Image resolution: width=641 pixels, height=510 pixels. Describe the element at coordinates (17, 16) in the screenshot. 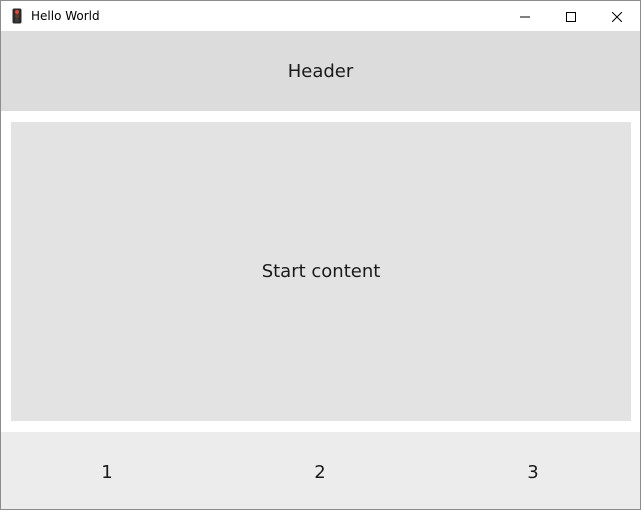

I see `traffic-light-icon` at that location.